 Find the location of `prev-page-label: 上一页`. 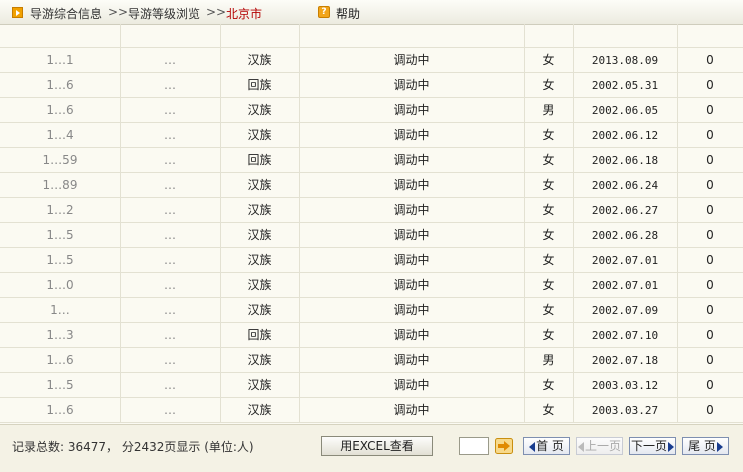

prev-page-label: 上一页 is located at coordinates (602, 446).